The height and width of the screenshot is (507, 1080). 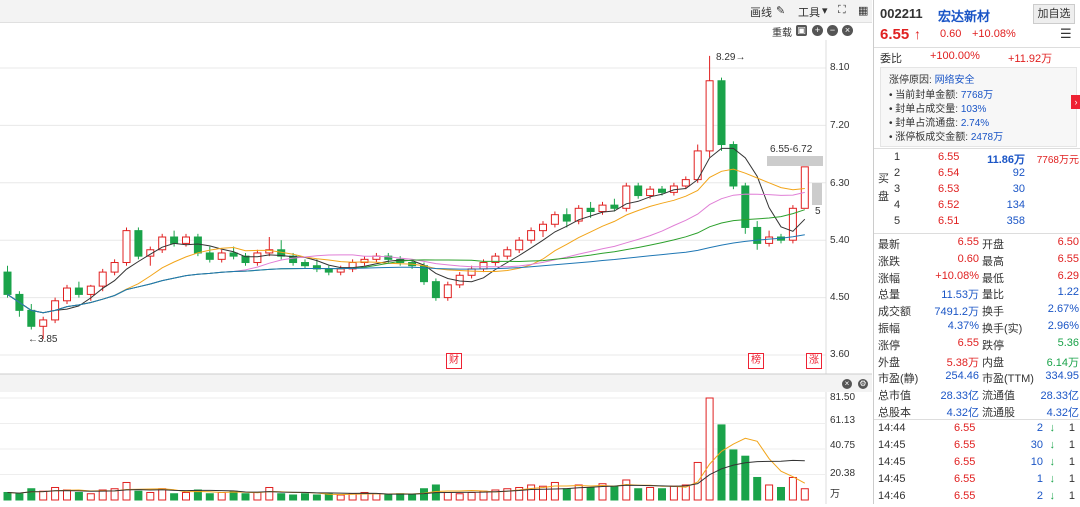 I want to click on stat-value: 1.22, so click(x=1068, y=292).